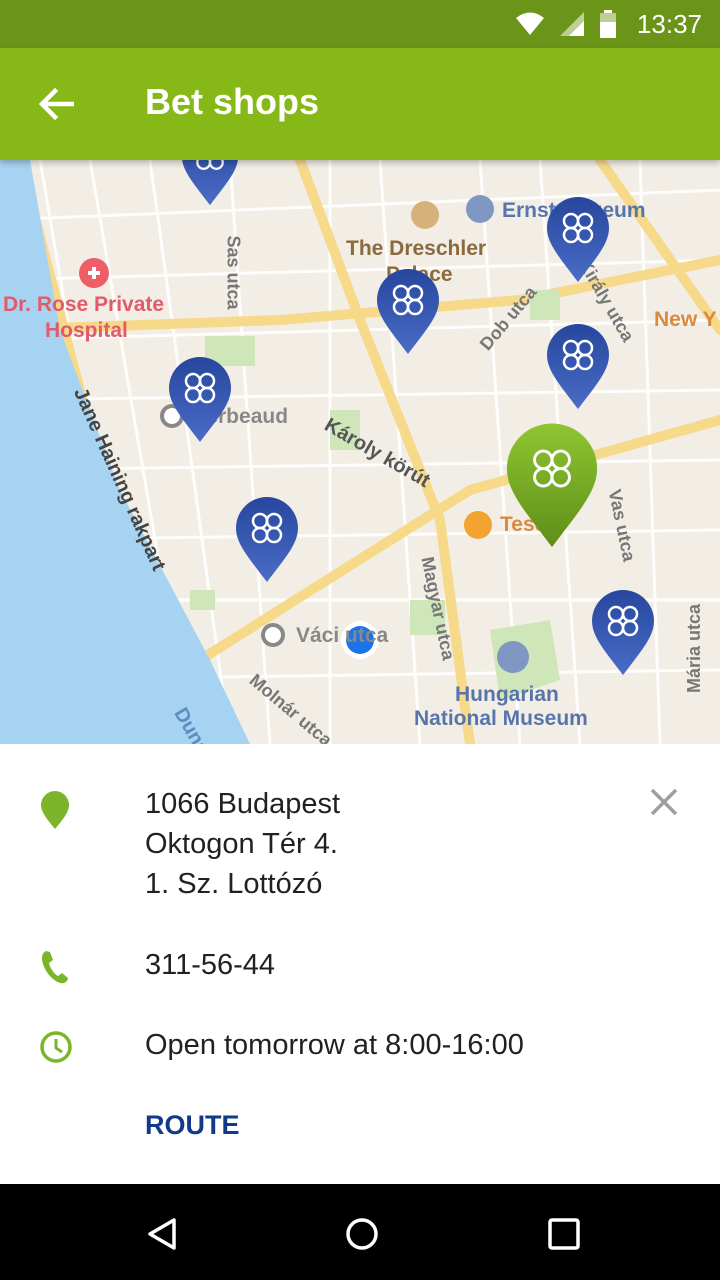 This screenshot has width=720, height=1280. Describe the element at coordinates (664, 802) in the screenshot. I see `close-icon` at that location.